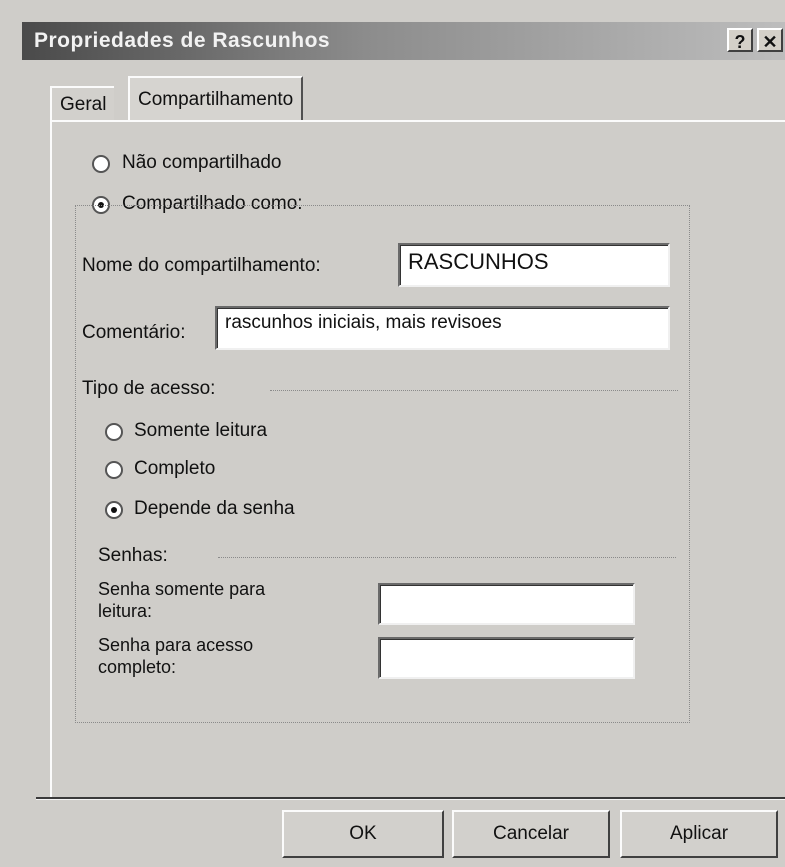 This screenshot has width=785, height=867. Describe the element at coordinates (403, 41) in the screenshot. I see `title-bar: Propriedades de Rascunhos ? ✕` at that location.